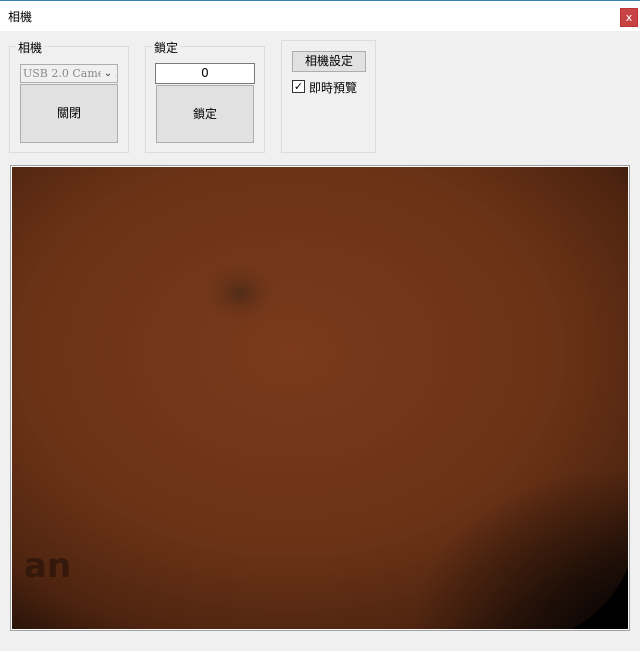  I want to click on settings-group: 相機設定 ✓ 即時預覽, so click(328, 96).